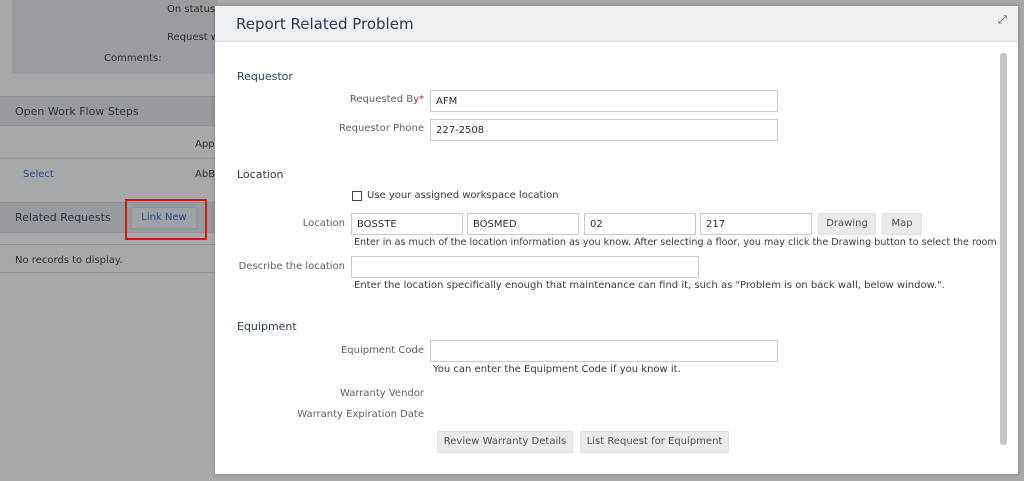  What do you see at coordinates (193, 37) in the screenshot?
I see `request-label: Request w` at bounding box center [193, 37].